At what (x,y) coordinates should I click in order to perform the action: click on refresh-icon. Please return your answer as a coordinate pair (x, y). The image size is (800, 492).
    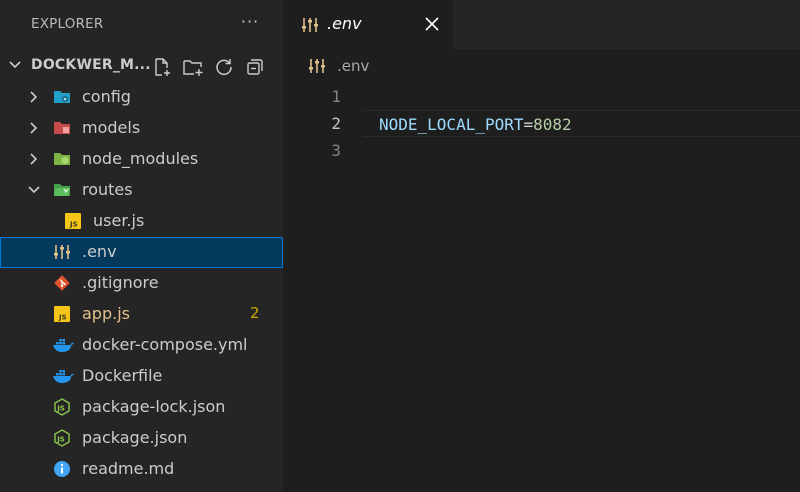
    Looking at the image, I should click on (224, 67).